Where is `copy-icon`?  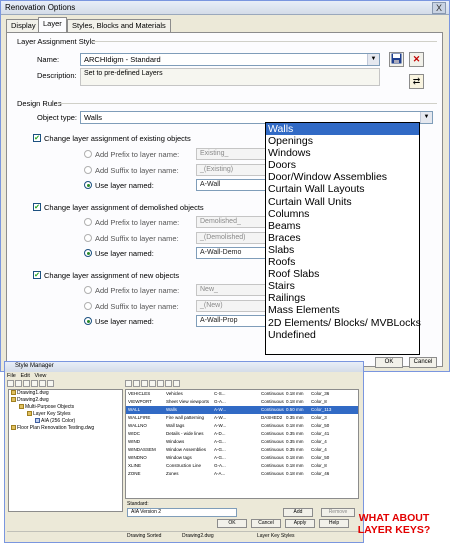 copy-icon is located at coordinates (18, 383).